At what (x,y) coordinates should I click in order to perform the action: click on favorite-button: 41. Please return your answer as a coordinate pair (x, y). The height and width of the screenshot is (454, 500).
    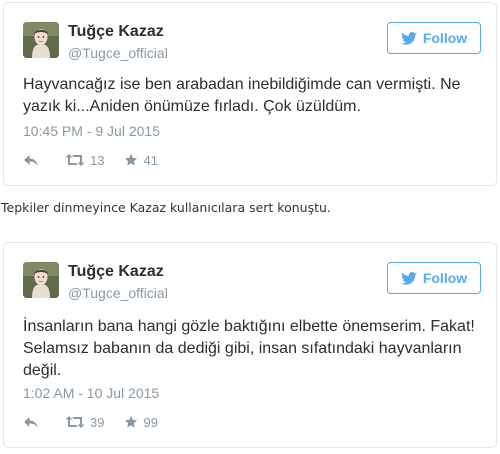
    Looking at the image, I should click on (141, 160).